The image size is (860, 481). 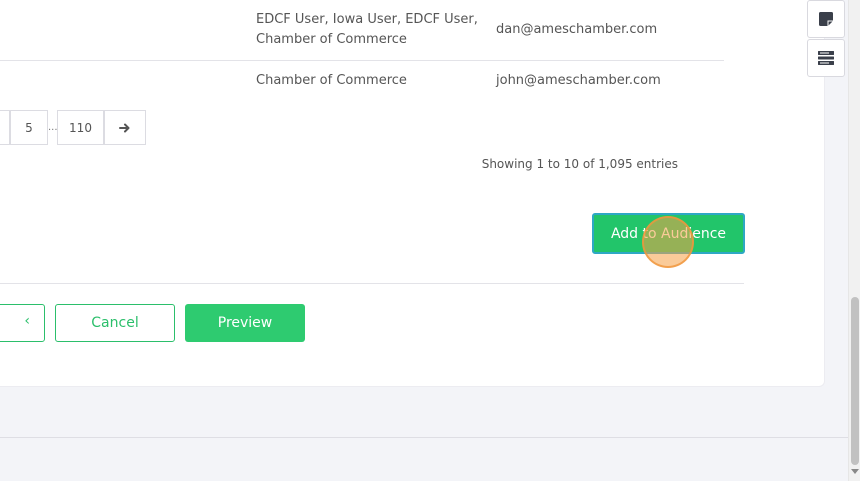 I want to click on table-cell-email: john@ameschamber.com, so click(x=578, y=80).